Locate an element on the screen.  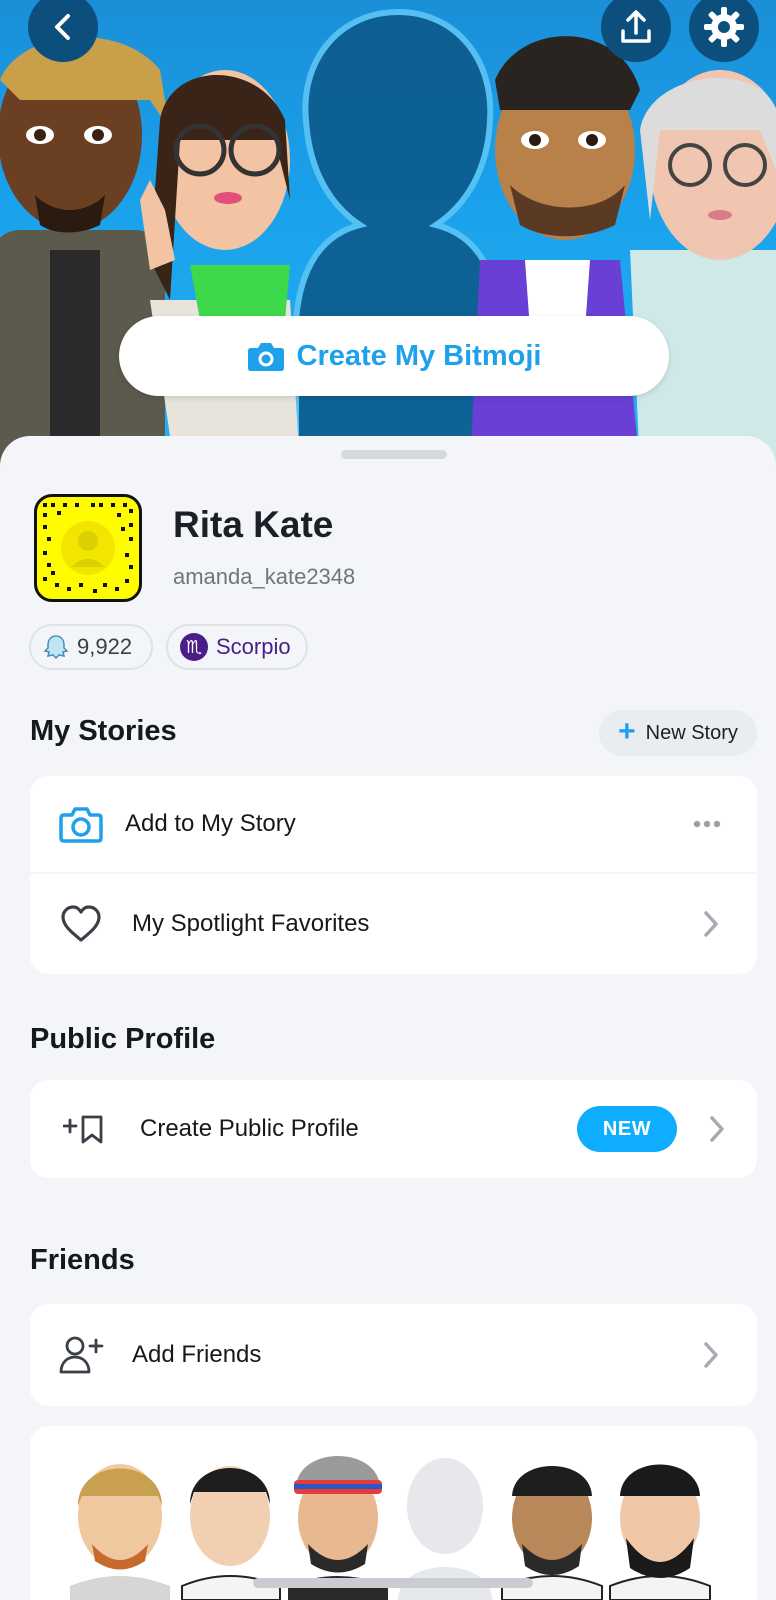
add-person-icon is located at coordinates (81, 1355).